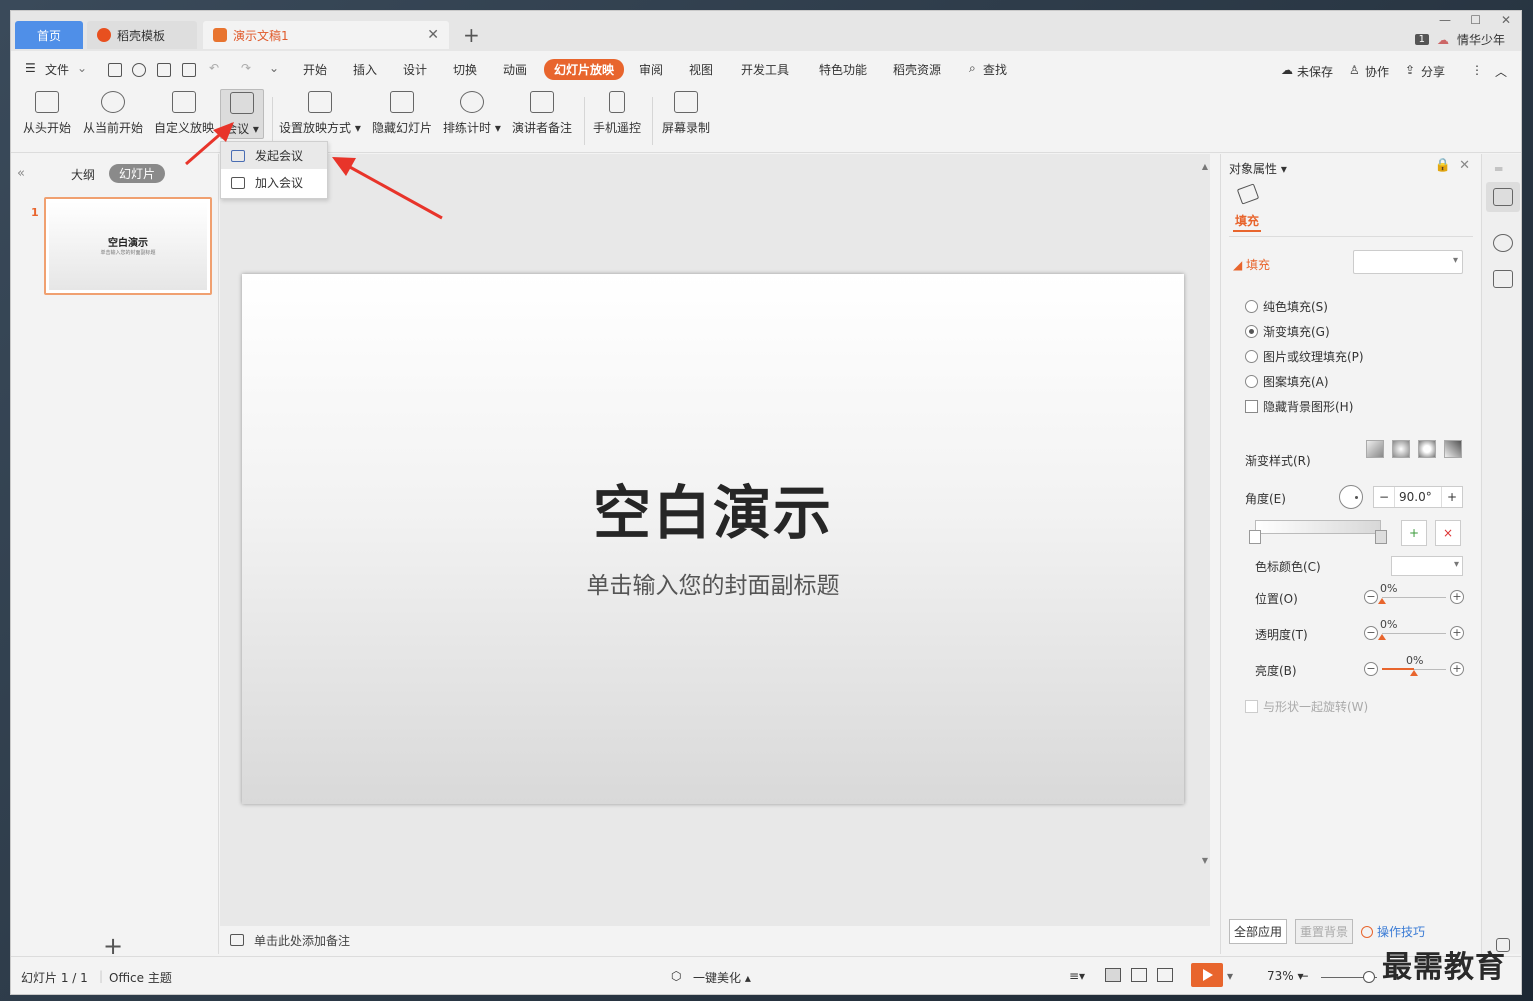  I want to click on theme-name: Office 主题, so click(140, 977).